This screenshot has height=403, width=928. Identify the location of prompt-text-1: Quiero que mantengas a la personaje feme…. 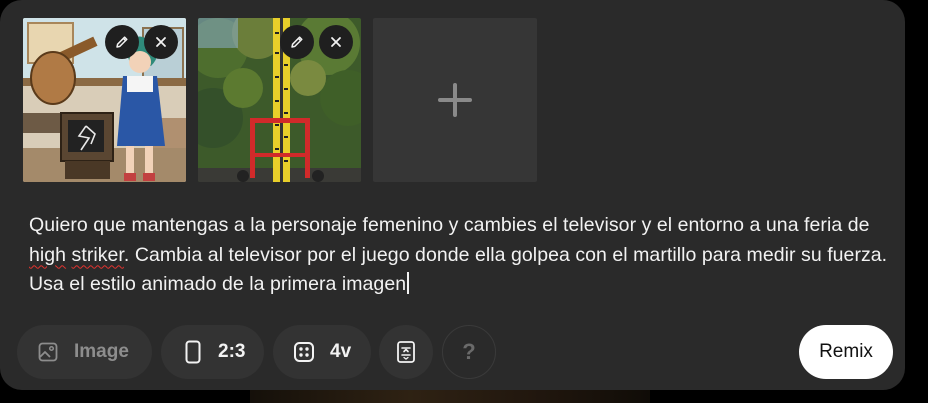
(449, 225).